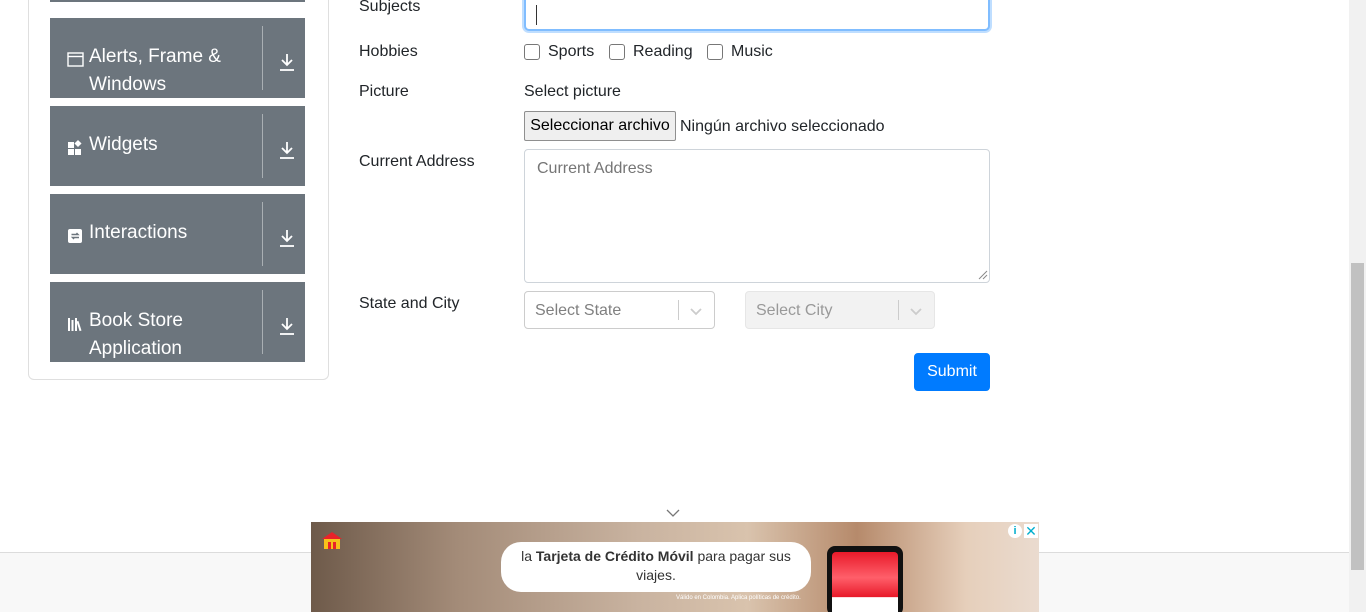 The image size is (1366, 612). Describe the element at coordinates (75, 147) in the screenshot. I see `widgets-icon` at that location.